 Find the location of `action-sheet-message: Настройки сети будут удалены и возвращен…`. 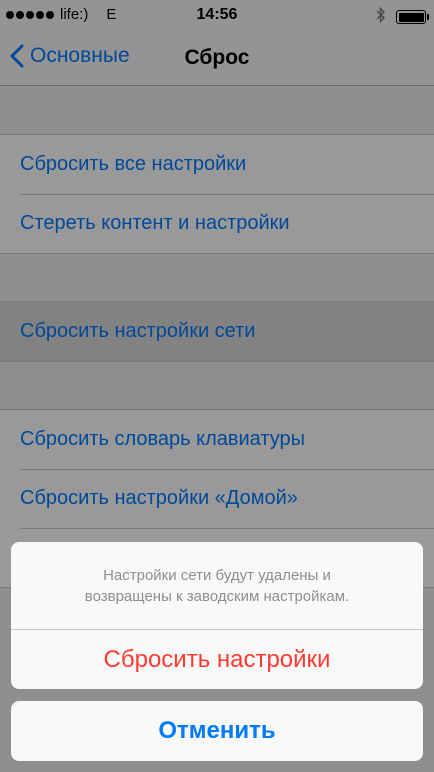

action-sheet-message: Настройки сети будут удалены и возвращен… is located at coordinates (217, 586).